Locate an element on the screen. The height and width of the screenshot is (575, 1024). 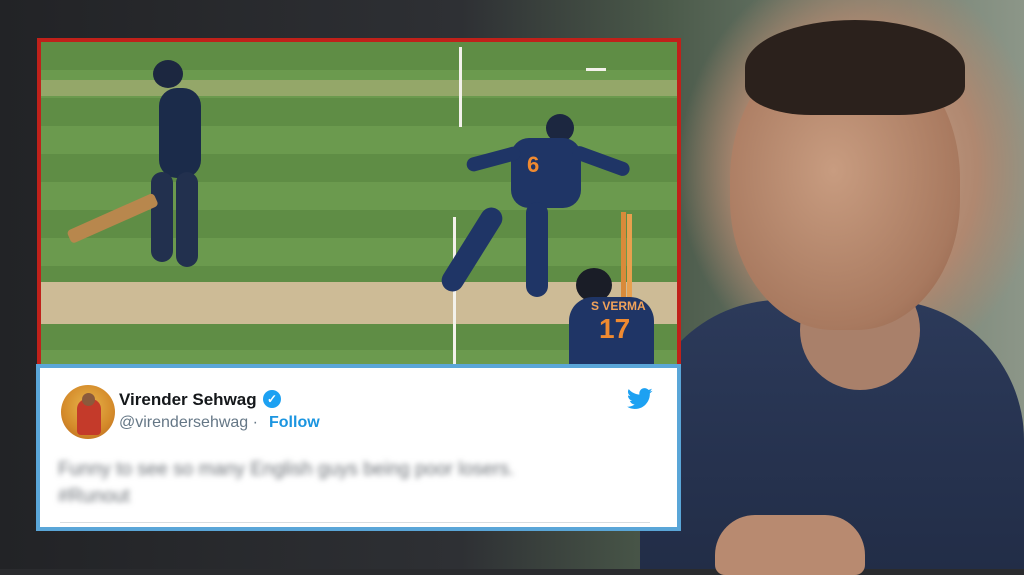
batter-body is located at coordinates (180, 133).